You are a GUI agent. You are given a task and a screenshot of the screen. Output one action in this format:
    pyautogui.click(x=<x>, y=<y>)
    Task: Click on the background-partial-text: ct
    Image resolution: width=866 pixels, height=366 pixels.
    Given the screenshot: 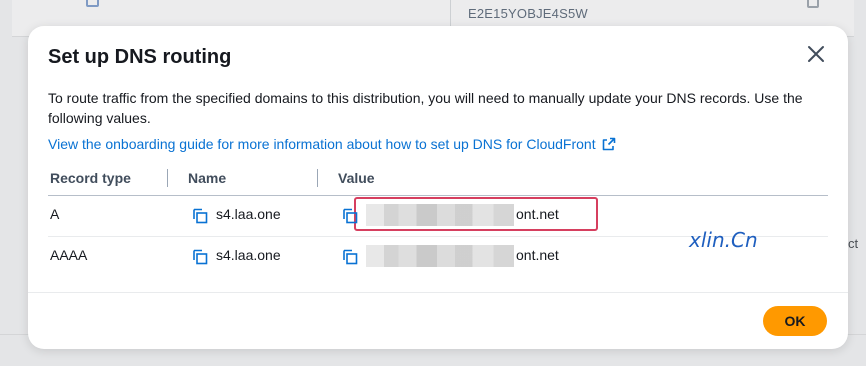 What is the action you would take?
    pyautogui.click(x=853, y=243)
    